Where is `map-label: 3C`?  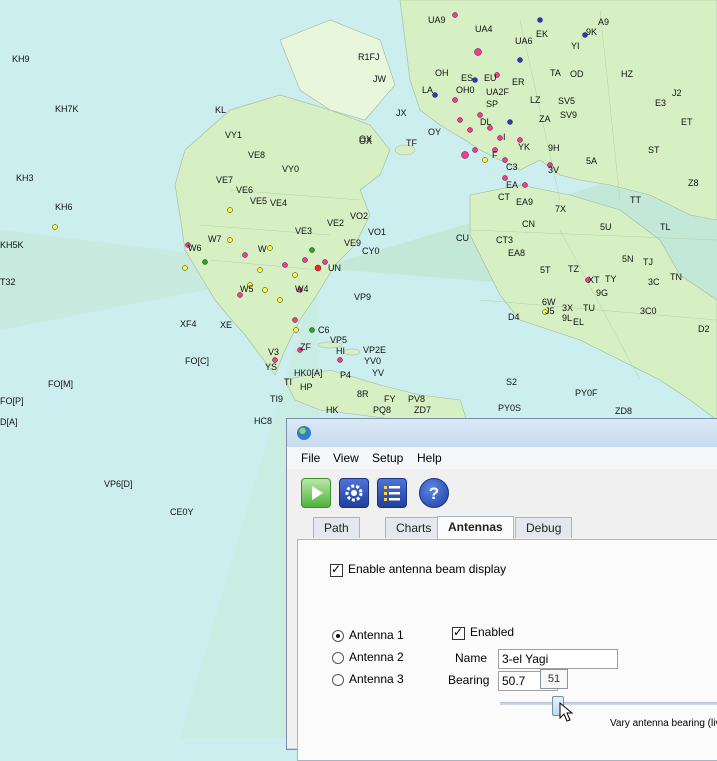 map-label: 3C is located at coordinates (654, 282).